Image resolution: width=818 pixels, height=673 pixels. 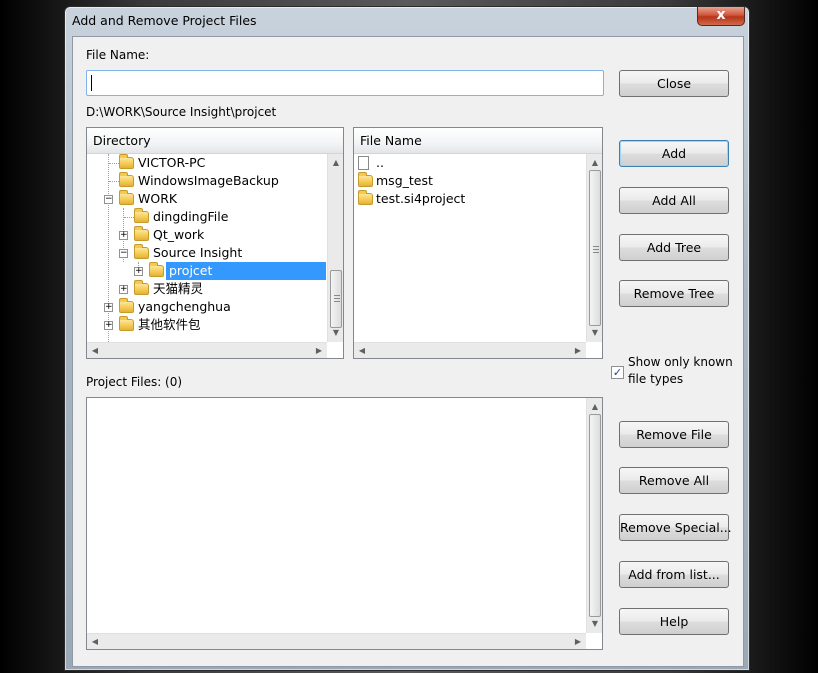 What do you see at coordinates (158, 198) in the screenshot?
I see `tree-item-label: WORK` at bounding box center [158, 198].